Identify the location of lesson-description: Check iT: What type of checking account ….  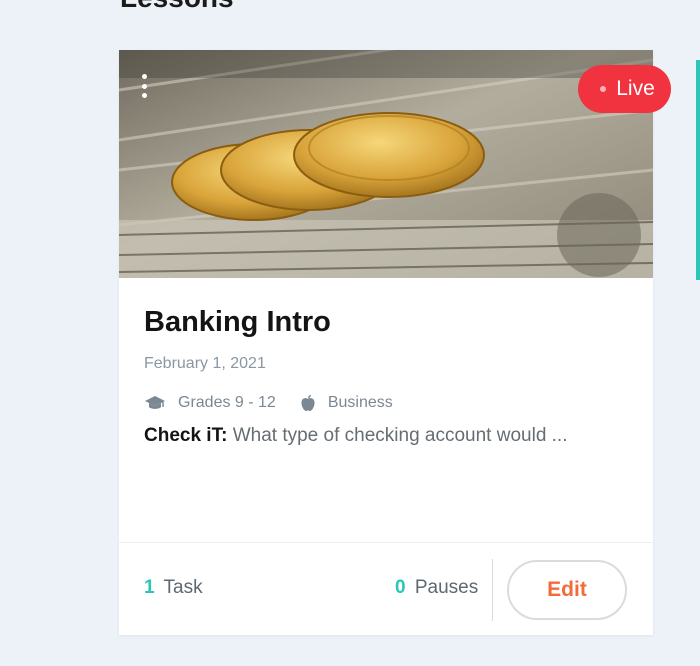
(389, 436).